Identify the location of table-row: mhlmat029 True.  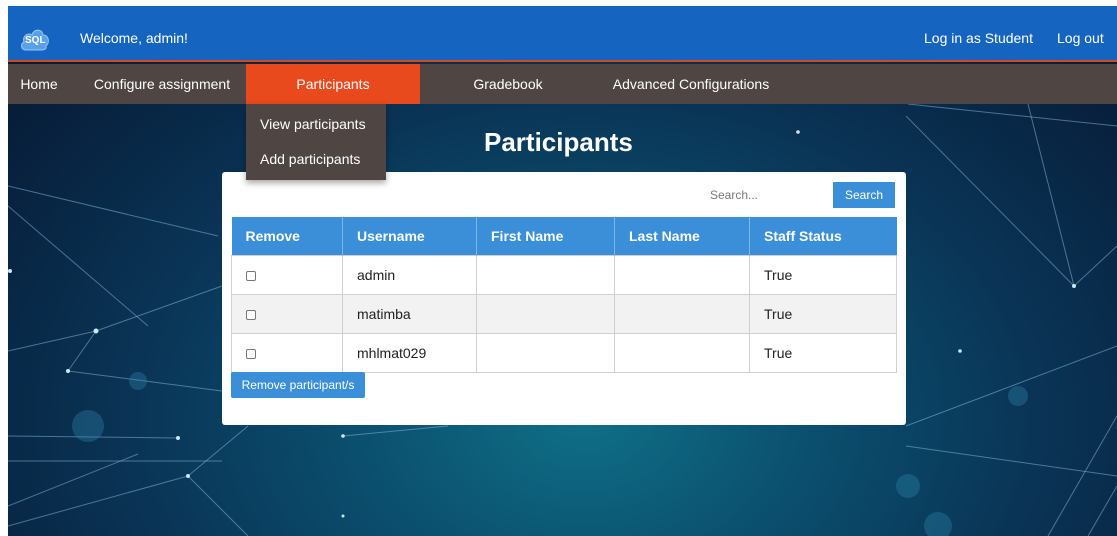
(564, 352).